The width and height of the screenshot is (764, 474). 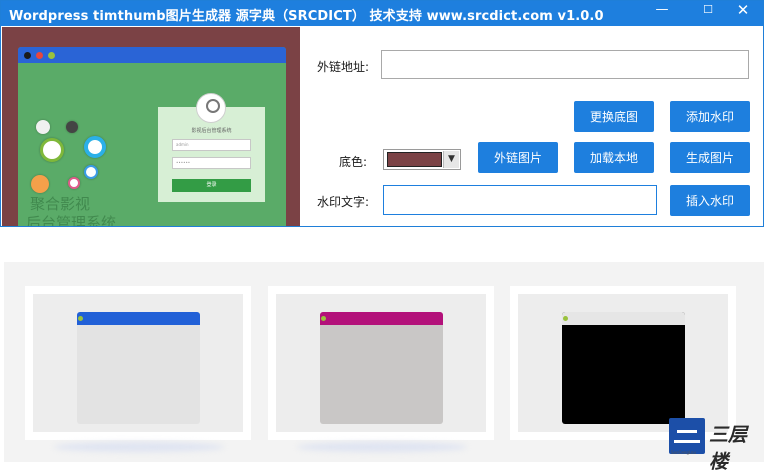 I want to click on preview-password-field: ••••••, so click(x=211, y=163).